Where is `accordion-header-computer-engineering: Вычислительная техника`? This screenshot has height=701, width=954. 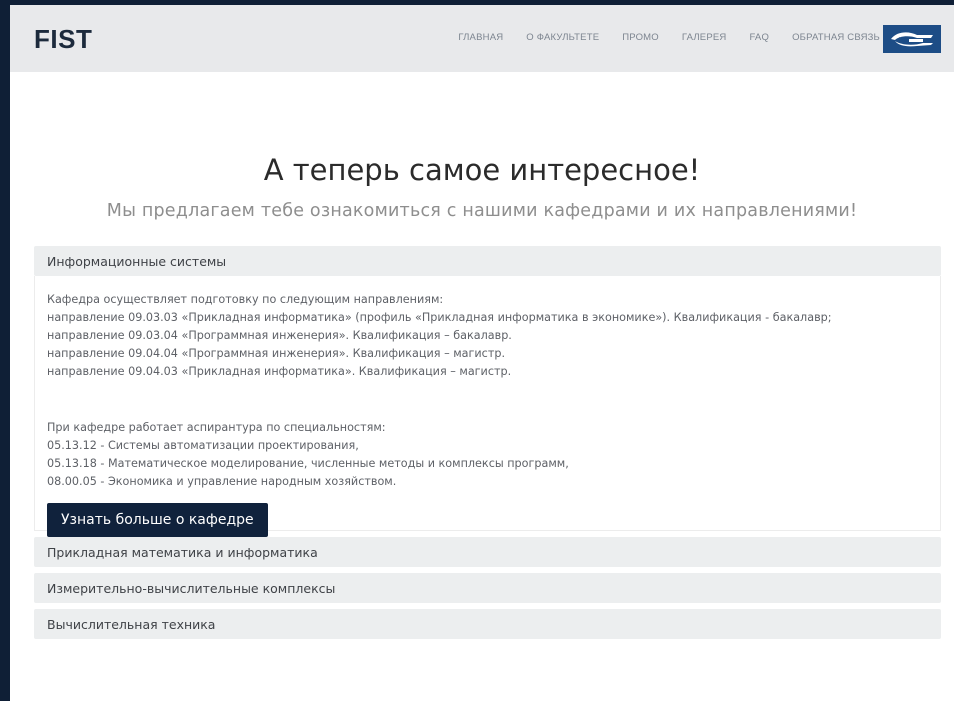
accordion-header-computer-engineering: Вычислительная техника is located at coordinates (487, 624).